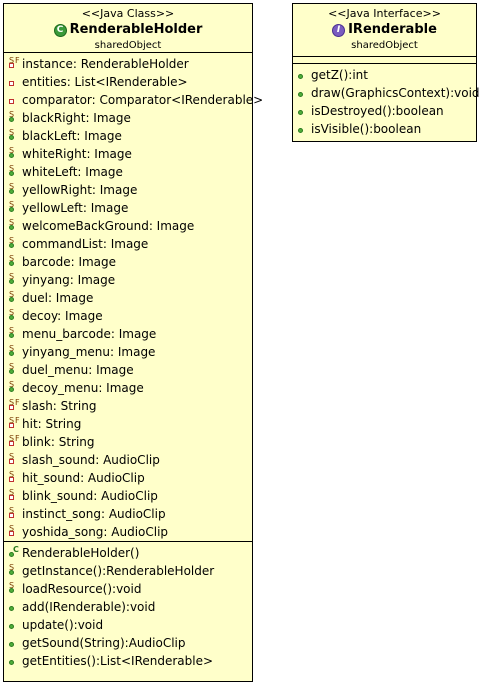 The width and height of the screenshot is (480, 685). I want to click on operation-row: isDestroyed():boolean, so click(385, 111).